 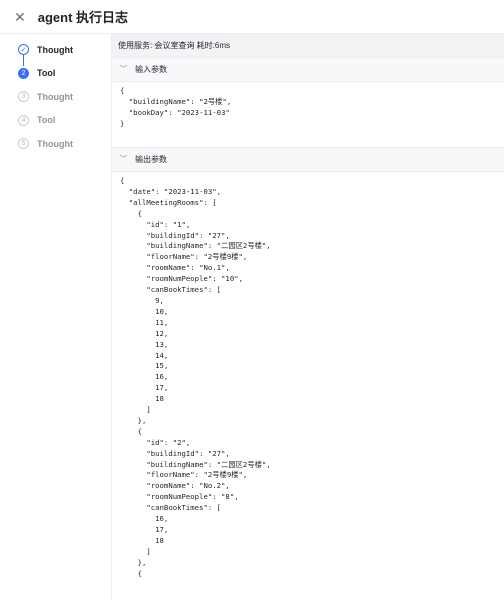 What do you see at coordinates (23, 73) in the screenshot?
I see `step-number: 2` at bounding box center [23, 73].